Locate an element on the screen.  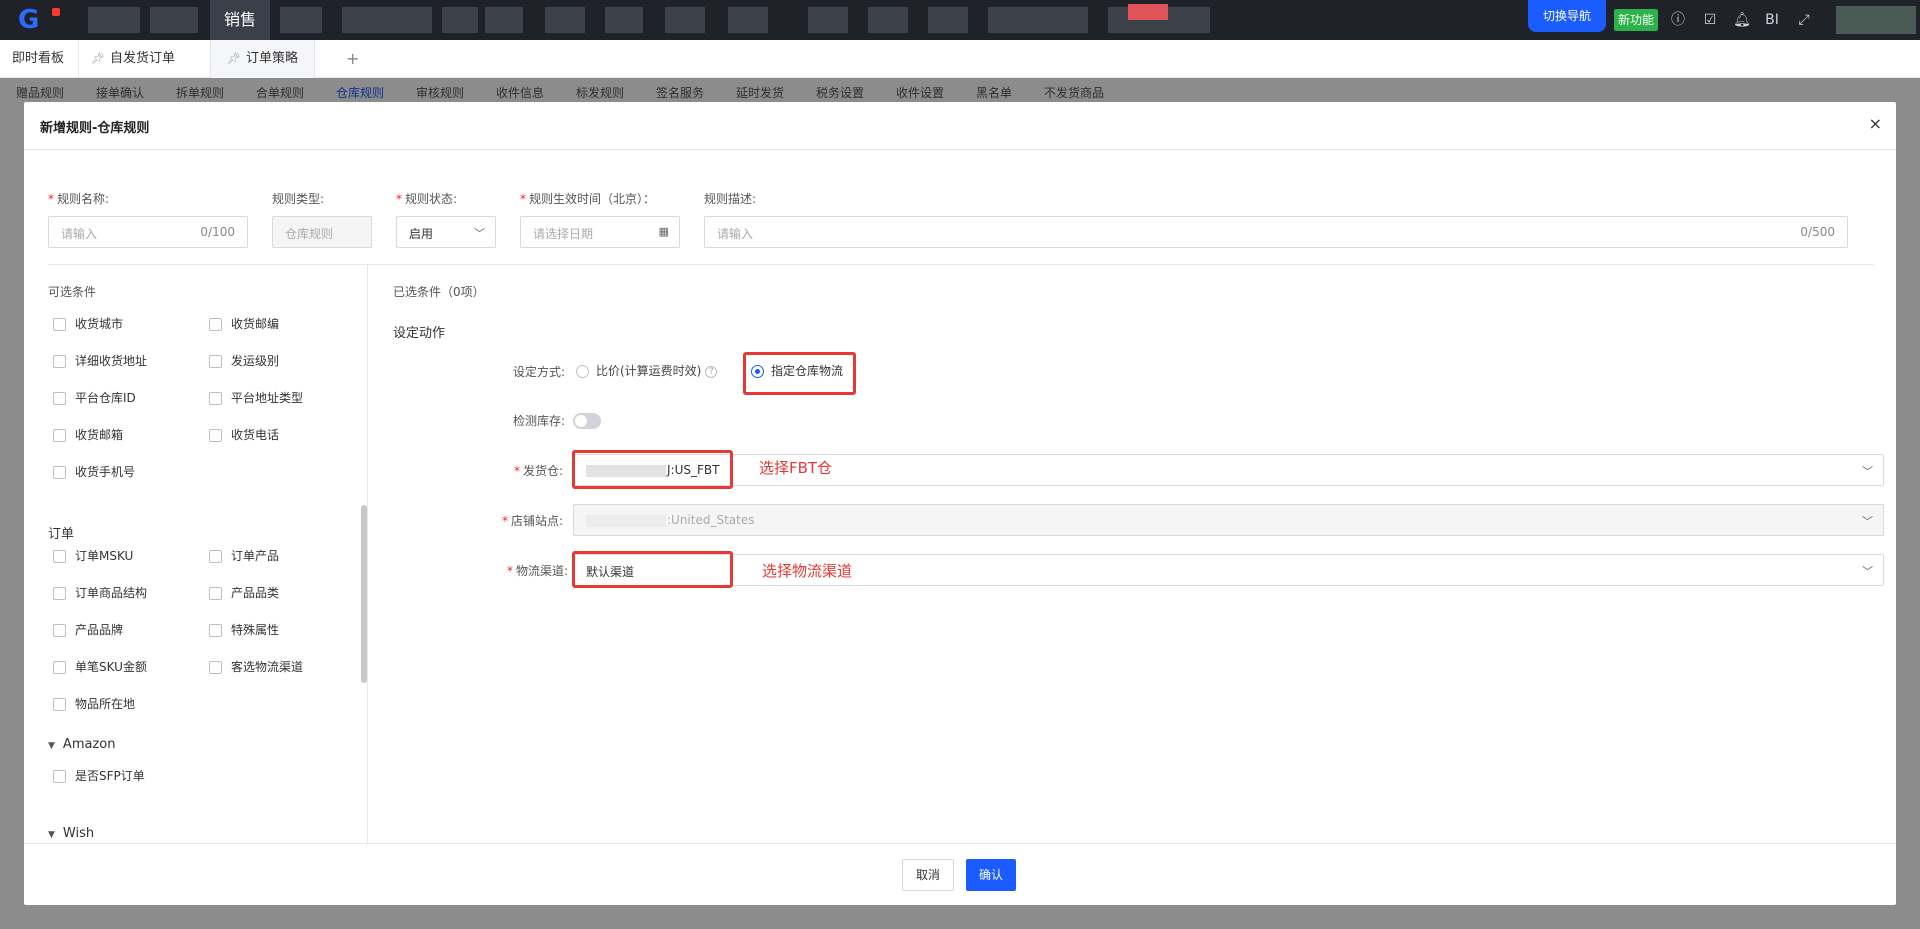
selected-conditions-title: 已选条件（0项） is located at coordinates (439, 292).